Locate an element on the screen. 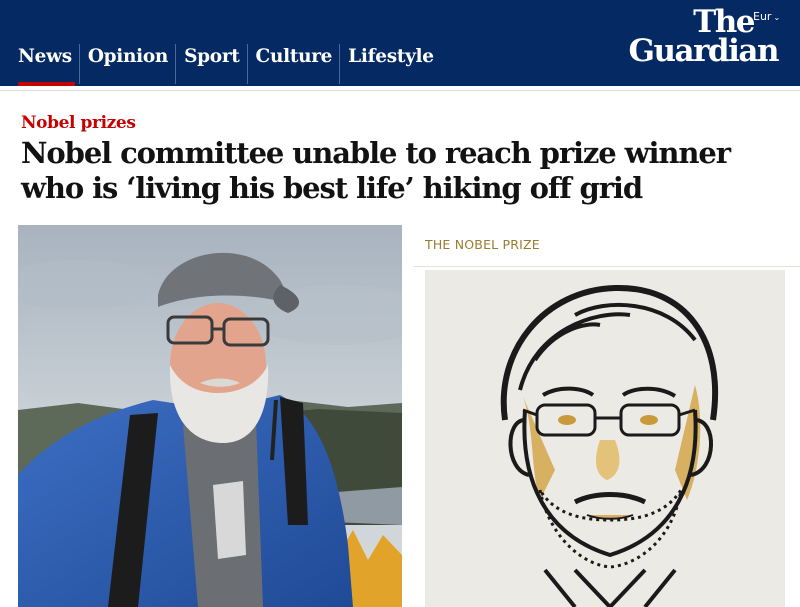 The image size is (800, 607). nav-item-sport: Sport is located at coordinates (211, 64).